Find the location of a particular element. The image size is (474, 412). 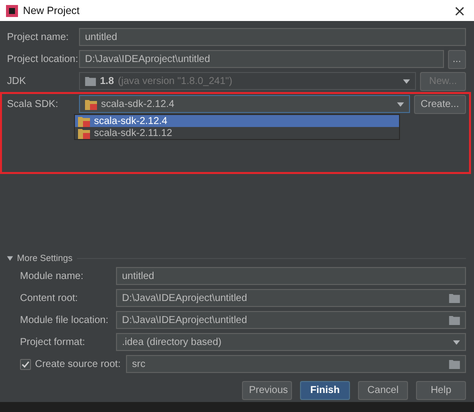

expanded-icon is located at coordinates (10, 258).